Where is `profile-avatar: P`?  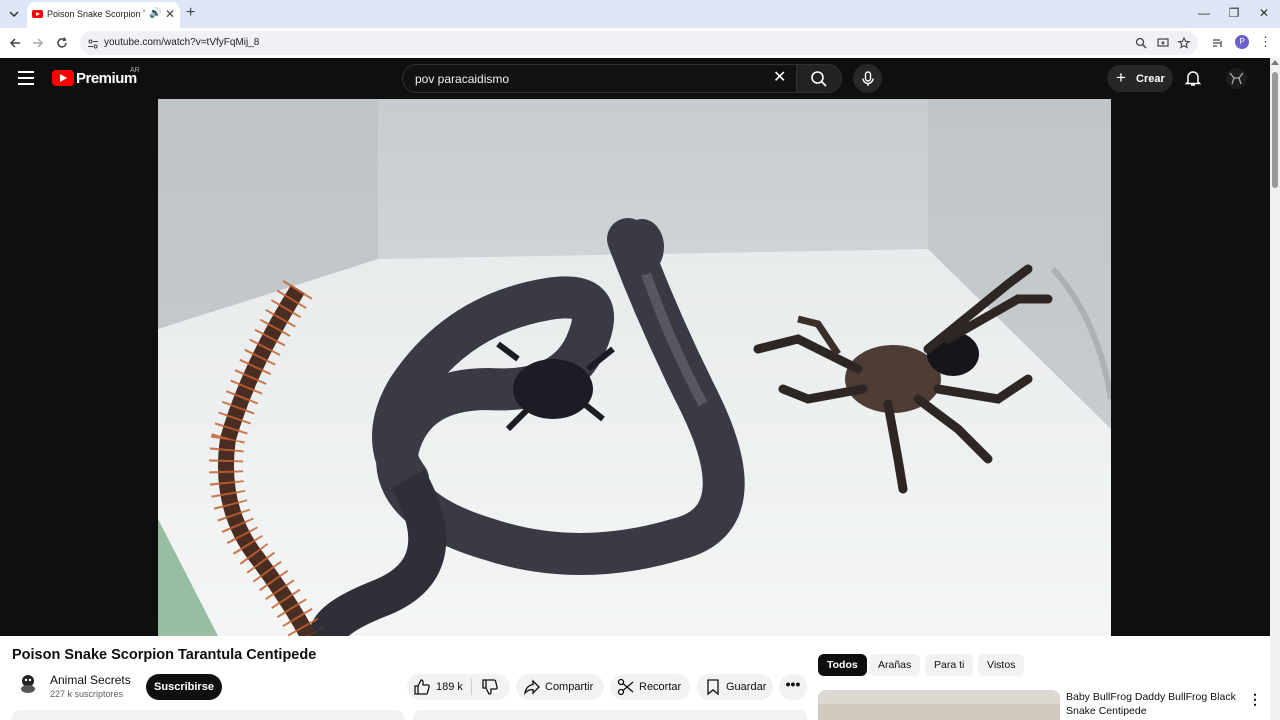
profile-avatar: P is located at coordinates (1242, 42).